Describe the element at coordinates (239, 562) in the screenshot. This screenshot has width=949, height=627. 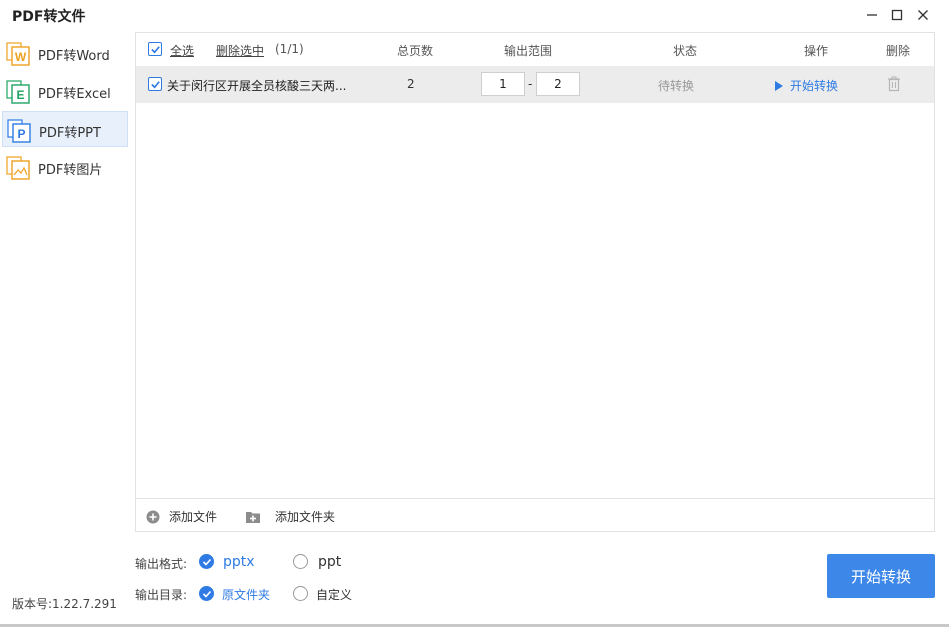
I see `format-pptx-label: pptx` at that location.